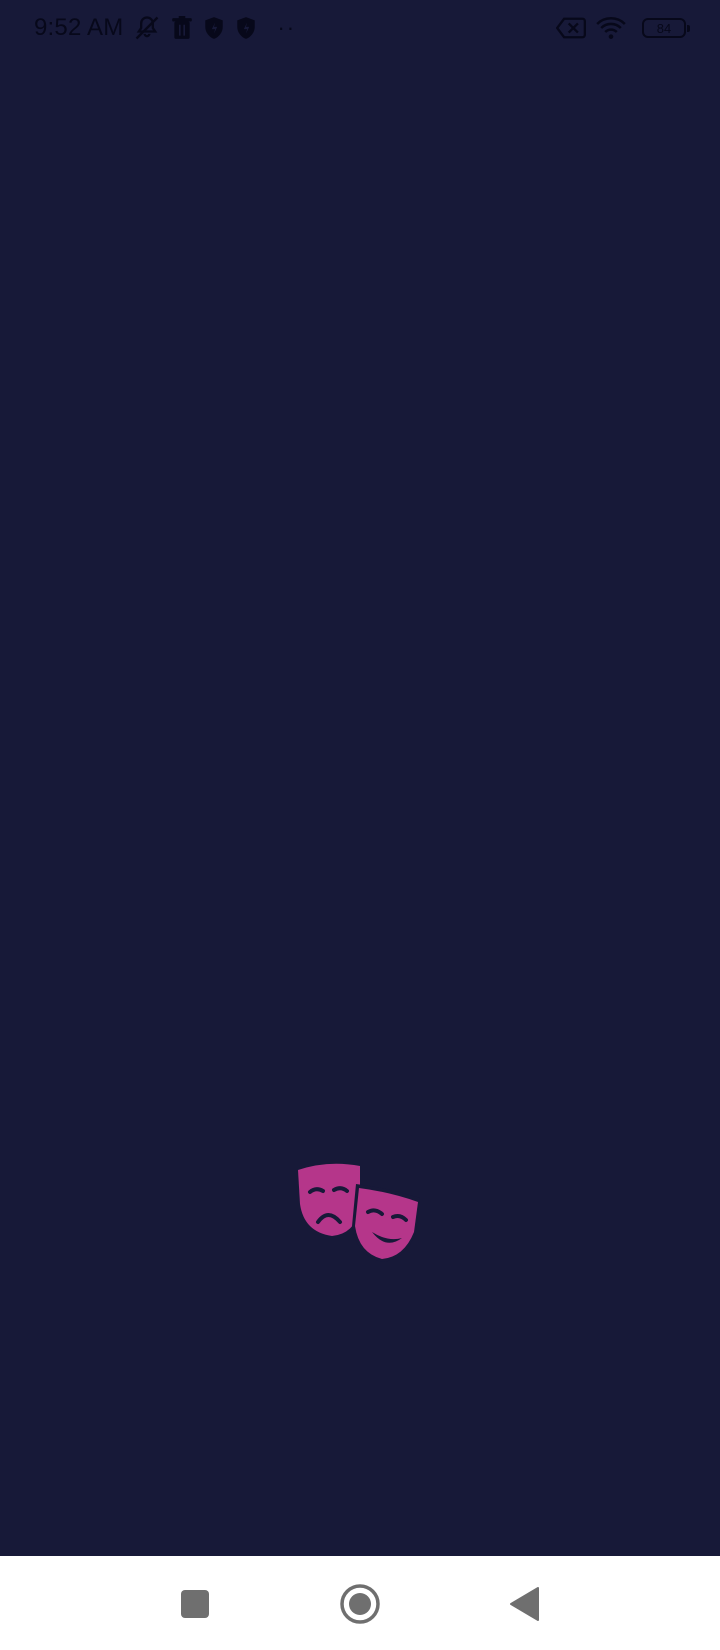 The height and width of the screenshot is (1650, 720). I want to click on back-triangle-icon, so click(524, 1604).